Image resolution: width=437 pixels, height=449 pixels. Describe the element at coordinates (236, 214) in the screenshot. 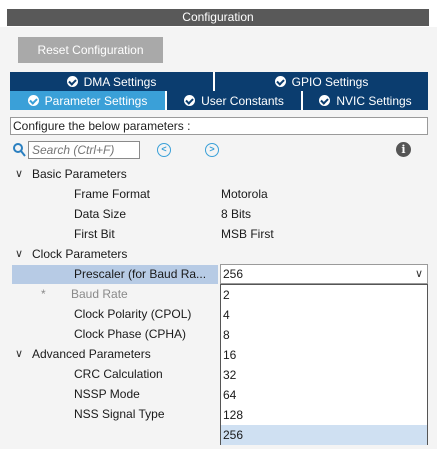

I see `param-value: 8 Bits` at that location.